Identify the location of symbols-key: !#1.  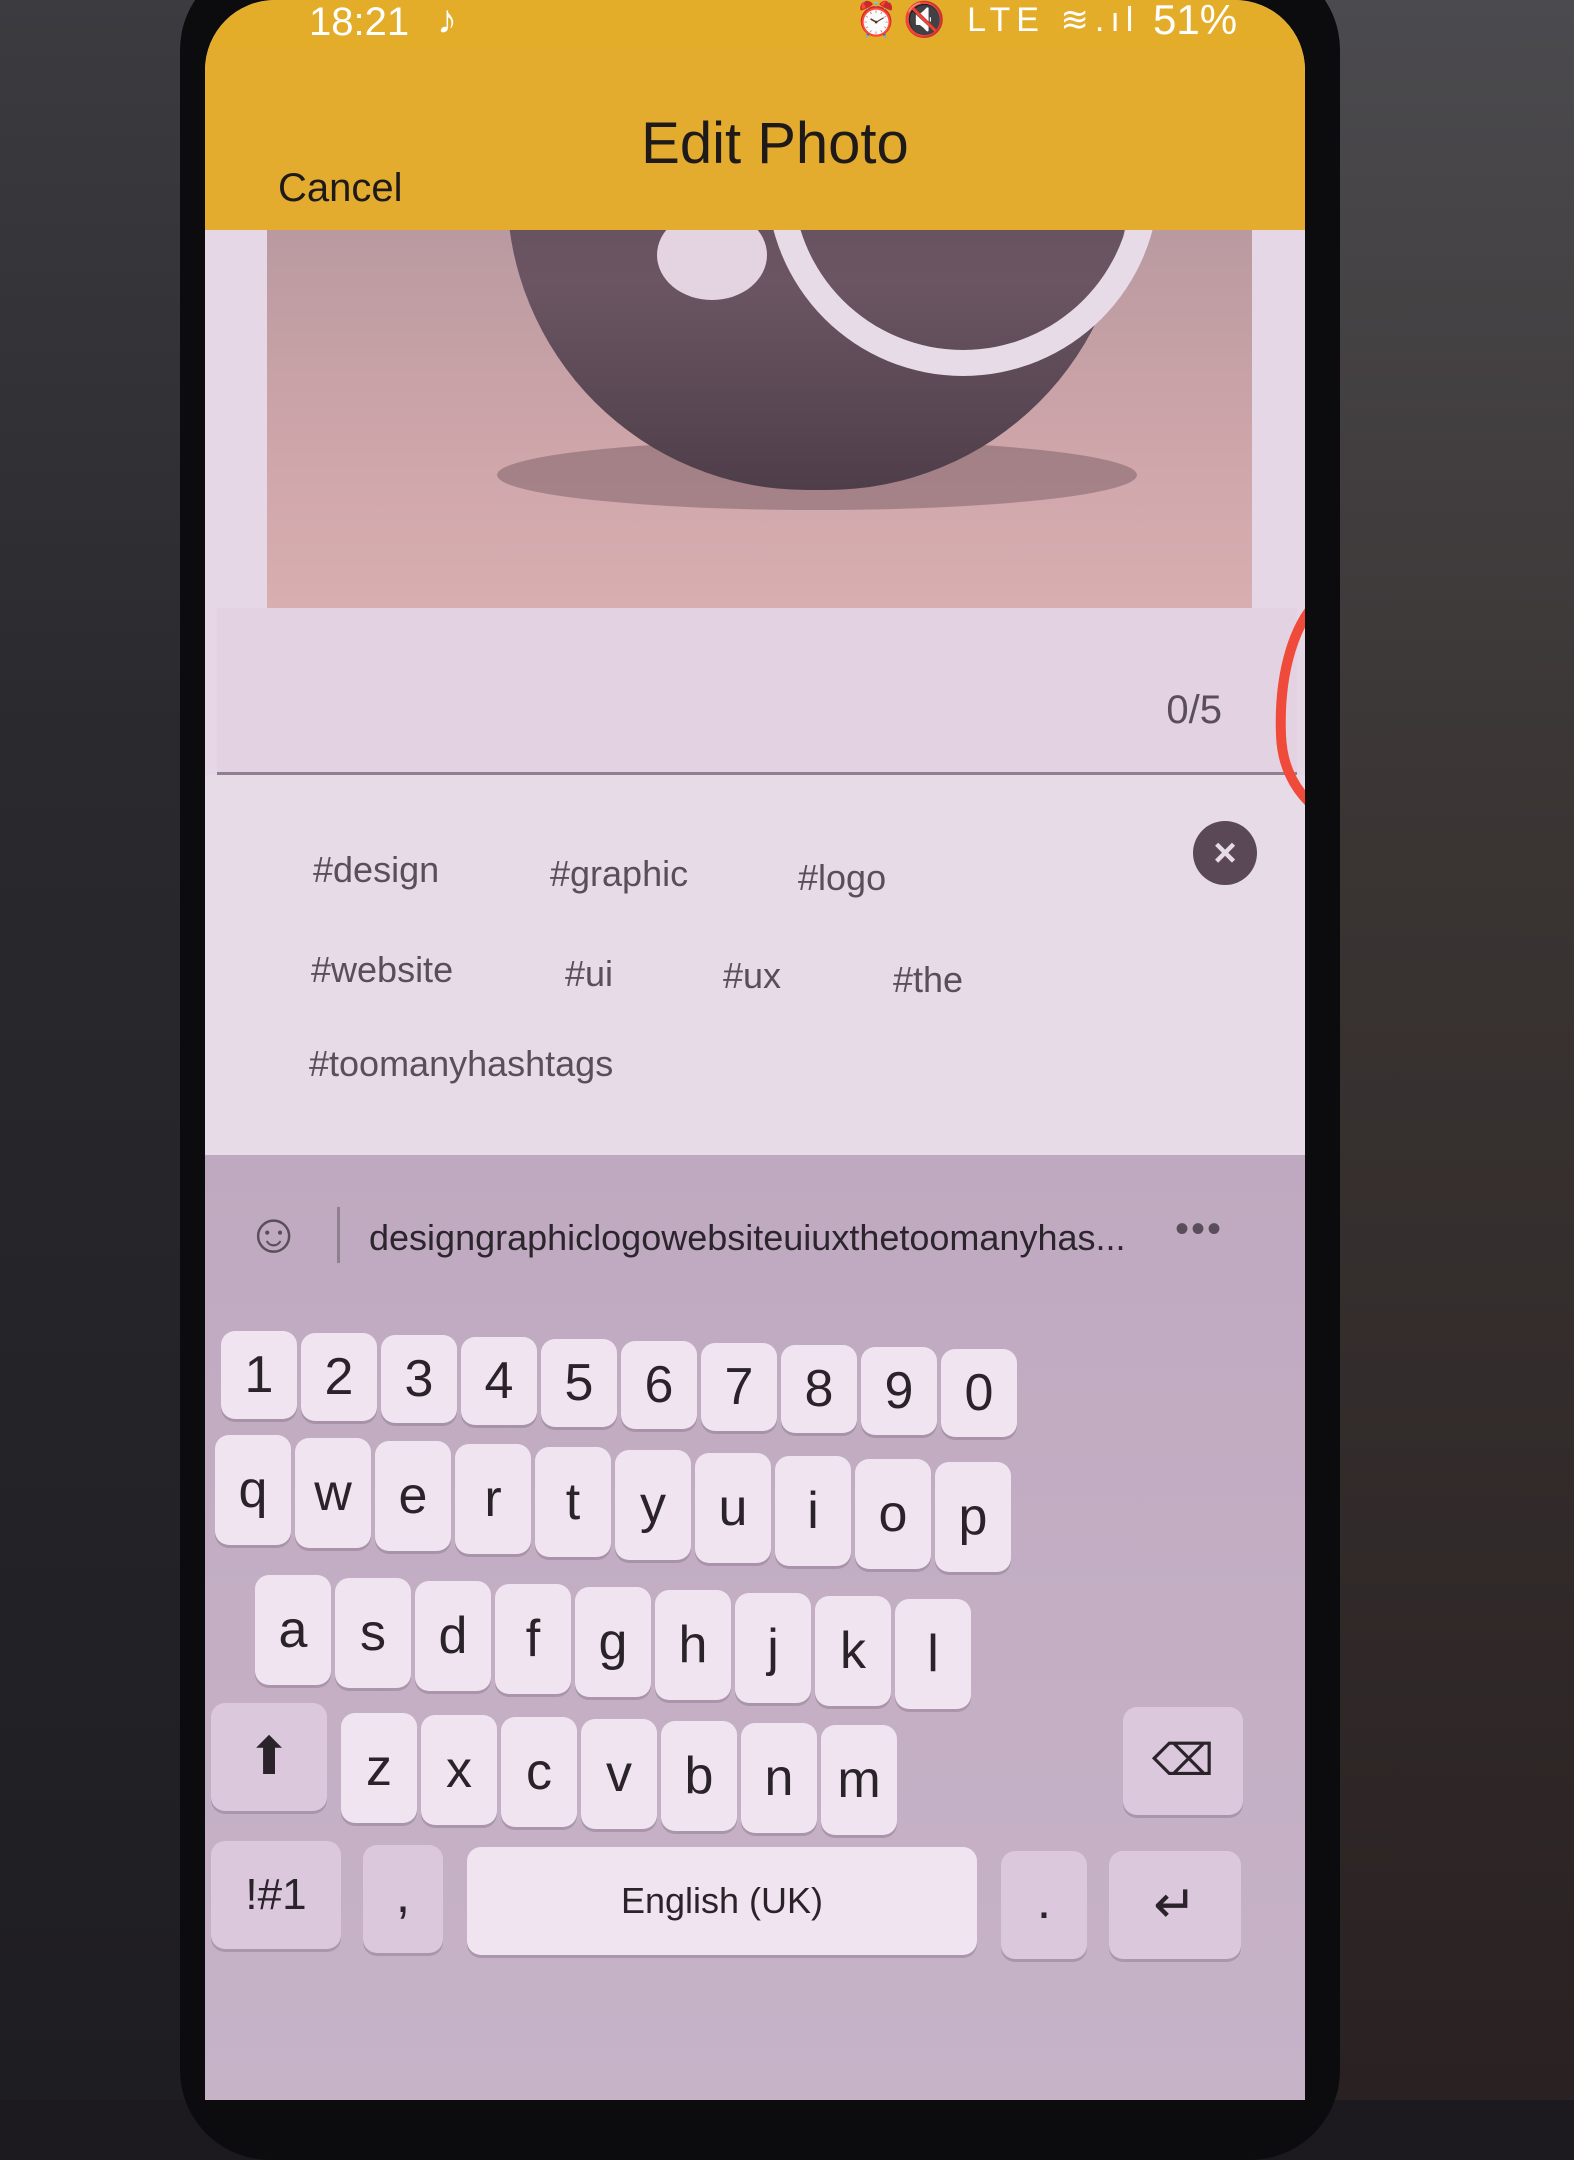
(276, 1895).